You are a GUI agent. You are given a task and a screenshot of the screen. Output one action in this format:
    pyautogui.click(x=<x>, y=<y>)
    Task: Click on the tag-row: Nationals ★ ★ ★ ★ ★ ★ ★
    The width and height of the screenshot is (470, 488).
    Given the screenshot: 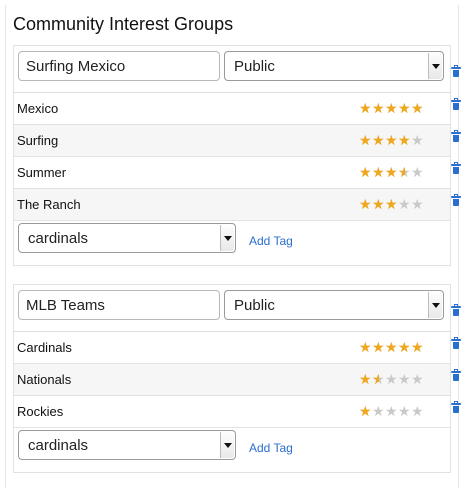 What is the action you would take?
    pyautogui.click(x=237, y=380)
    